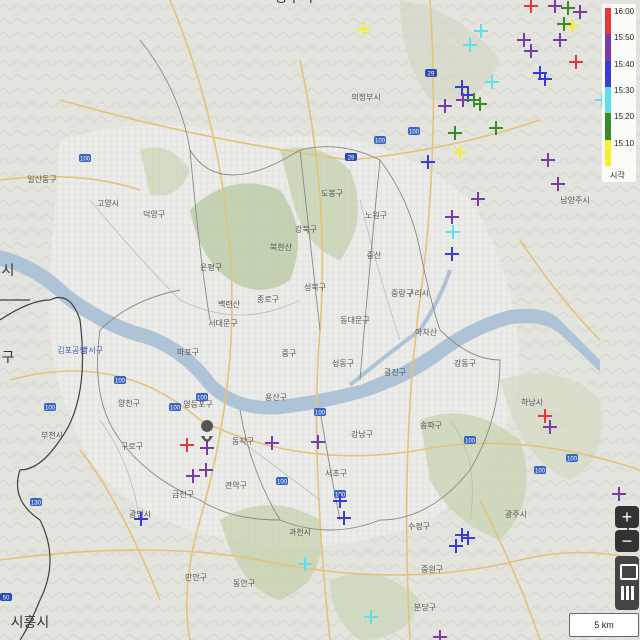 The width and height of the screenshot is (640, 640). What do you see at coordinates (624, 38) in the screenshot?
I see `legend-tick-label: 15:50` at bounding box center [624, 38].